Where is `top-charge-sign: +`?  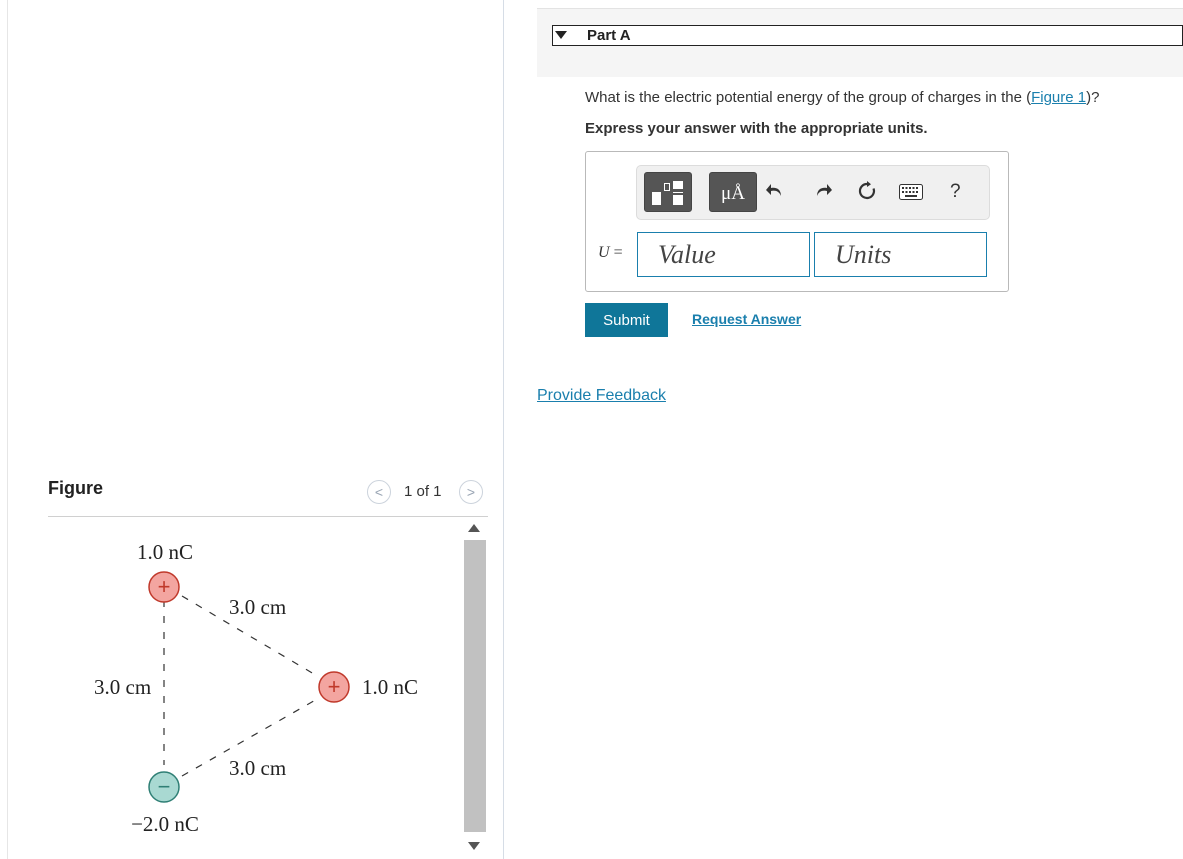 top-charge-sign: + is located at coordinates (164, 586).